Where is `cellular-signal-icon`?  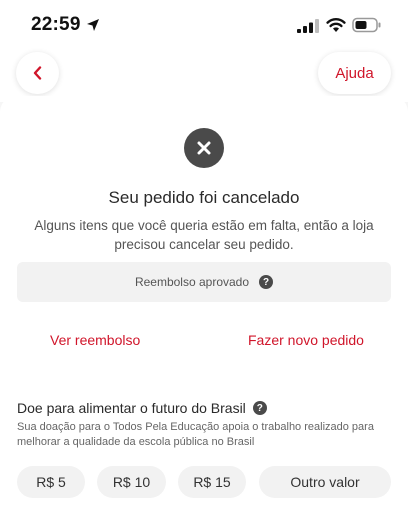 cellular-signal-icon is located at coordinates (308, 26).